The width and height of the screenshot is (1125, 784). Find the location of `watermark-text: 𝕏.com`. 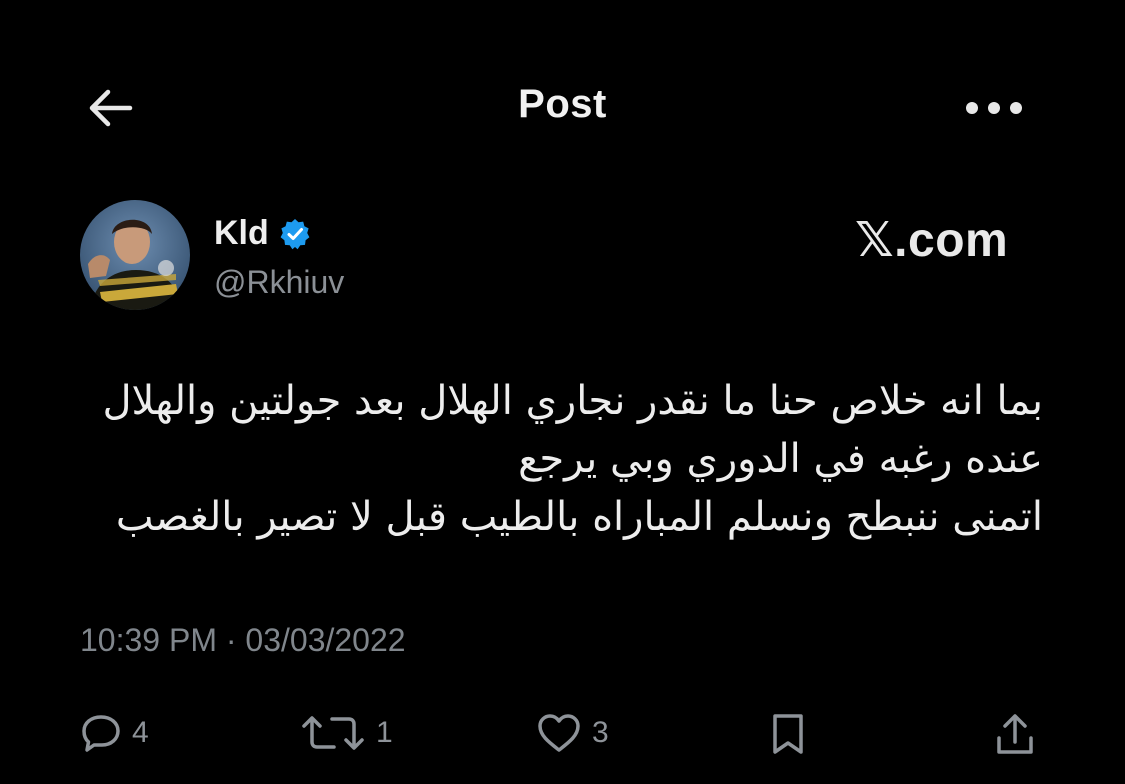

watermark-text: 𝕏.com is located at coordinates (932, 240).